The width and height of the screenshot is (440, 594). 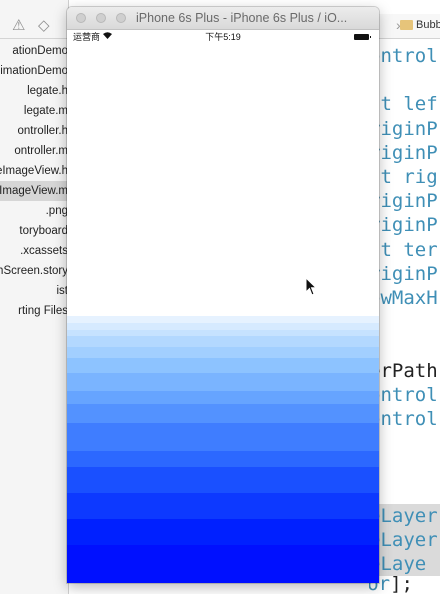 I want to click on navigator-item: ontroller.h, so click(x=34, y=131).